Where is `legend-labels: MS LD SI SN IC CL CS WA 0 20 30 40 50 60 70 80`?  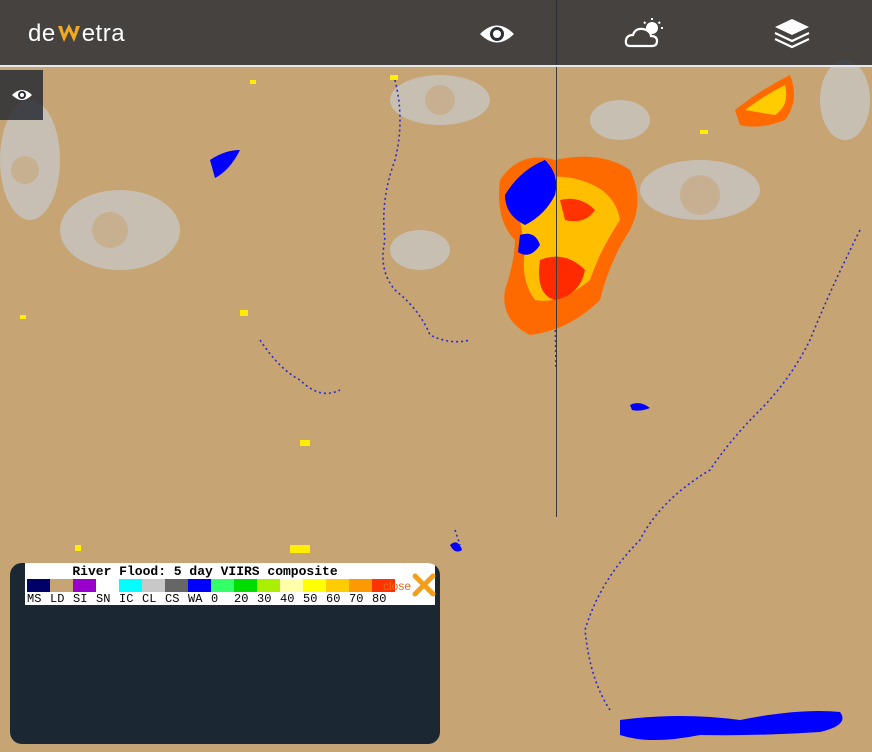 legend-labels: MS LD SI SN IC CL CS WA 0 20 30 40 50 60 70 80 is located at coordinates (211, 599).